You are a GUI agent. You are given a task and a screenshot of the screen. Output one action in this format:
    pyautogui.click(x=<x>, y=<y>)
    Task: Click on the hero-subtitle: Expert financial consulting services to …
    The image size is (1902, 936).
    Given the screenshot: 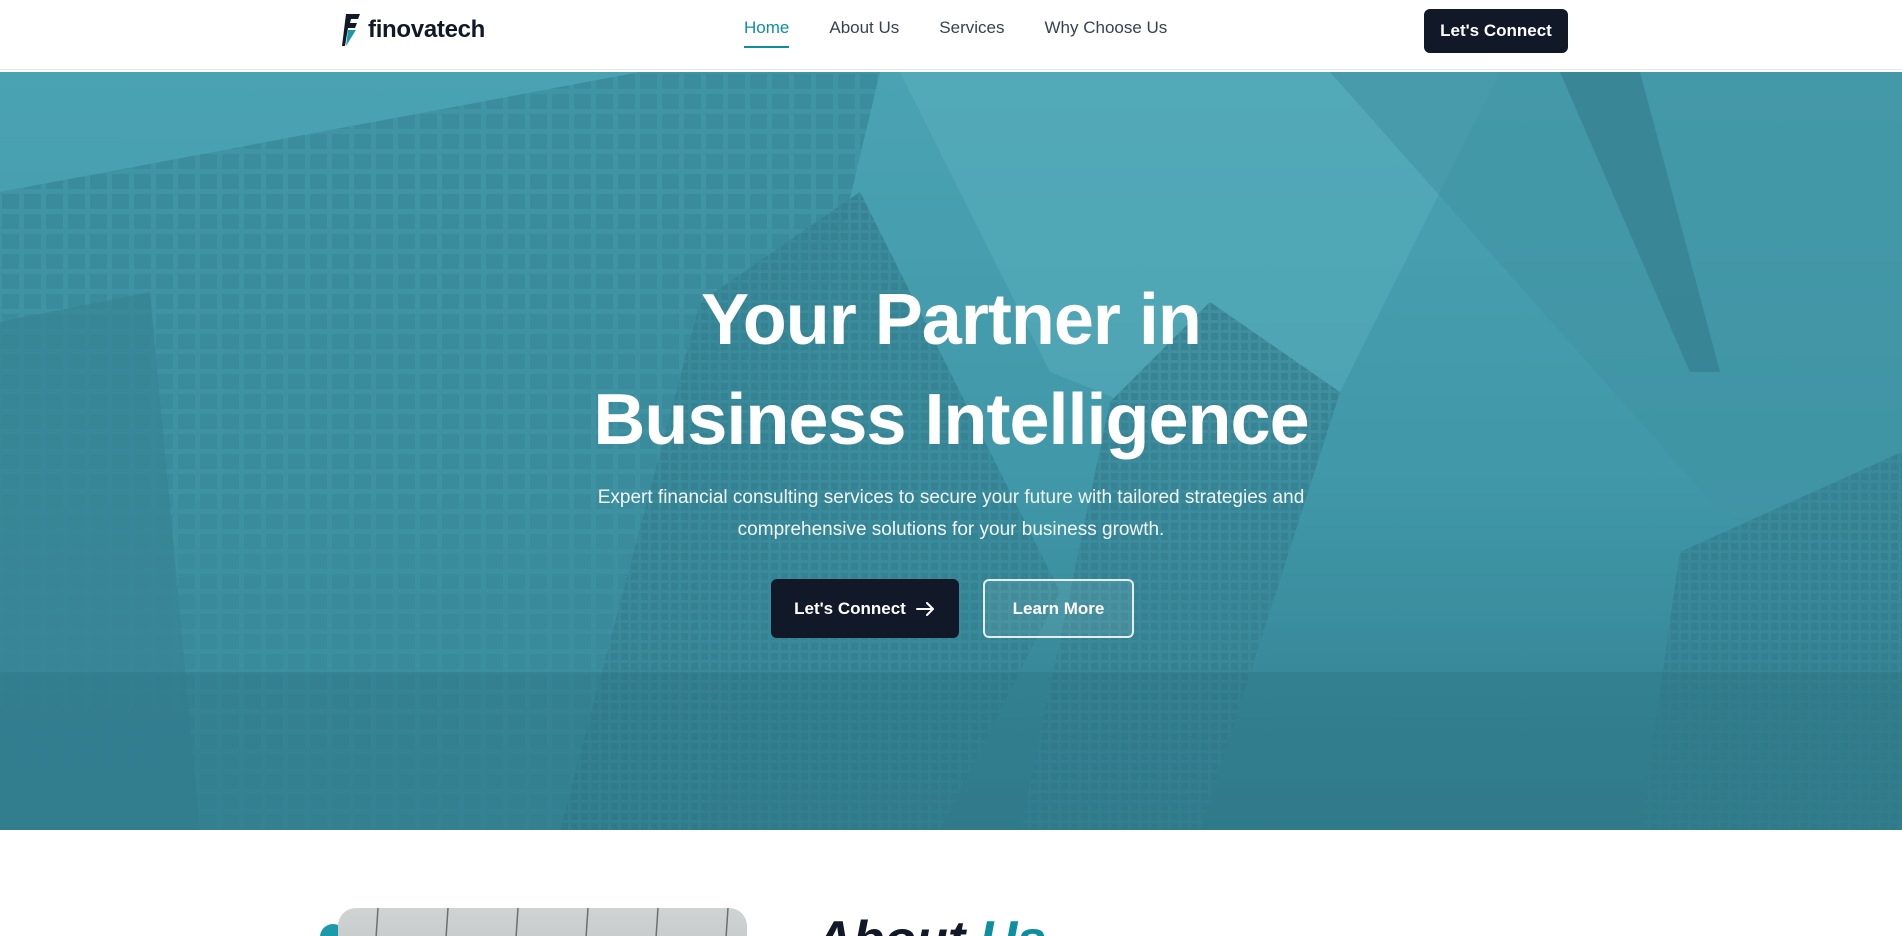 What is the action you would take?
    pyautogui.click(x=951, y=513)
    